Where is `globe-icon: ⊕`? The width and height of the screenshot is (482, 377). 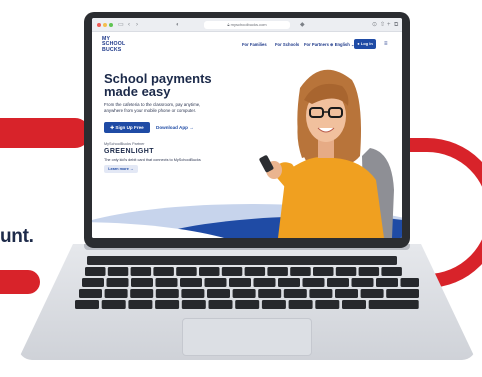
globe-icon: ⊕ is located at coordinates (332, 44).